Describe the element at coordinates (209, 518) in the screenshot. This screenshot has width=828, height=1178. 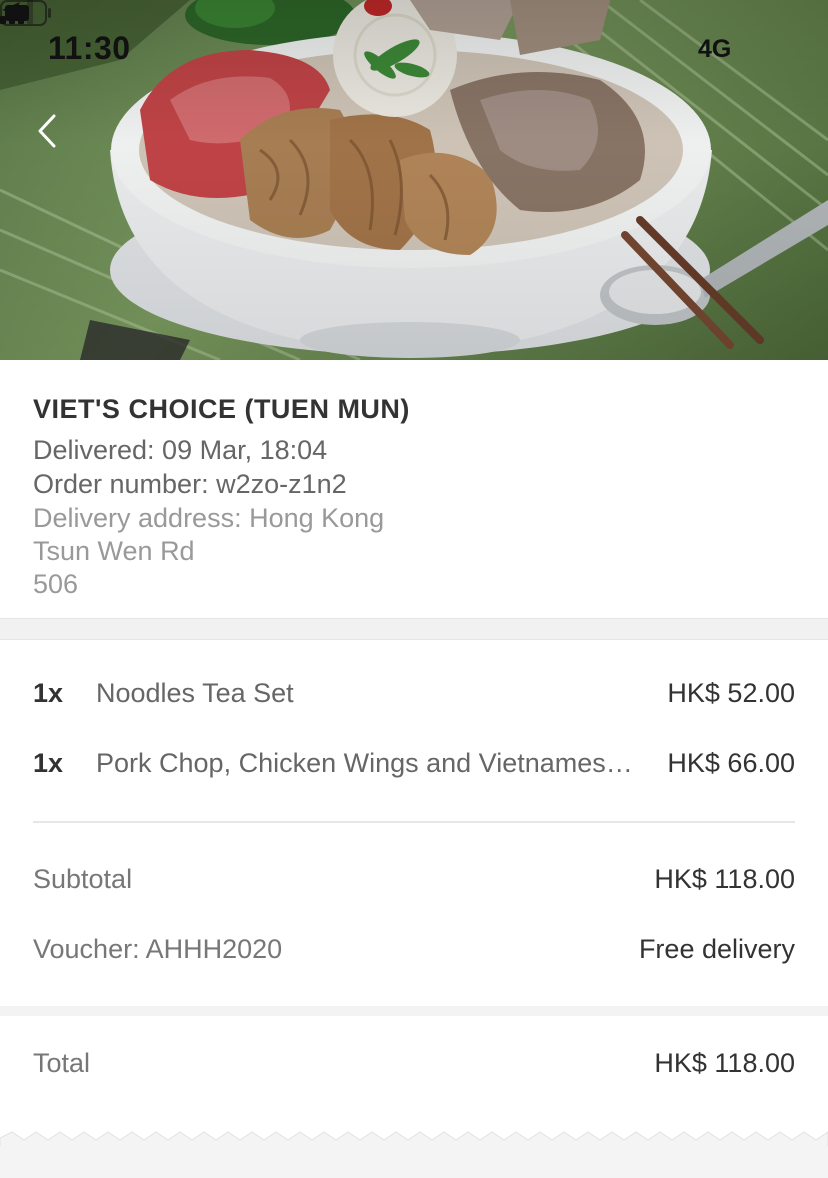
I see `delivery-address-line1: Delivery address: Hong Kong` at that location.